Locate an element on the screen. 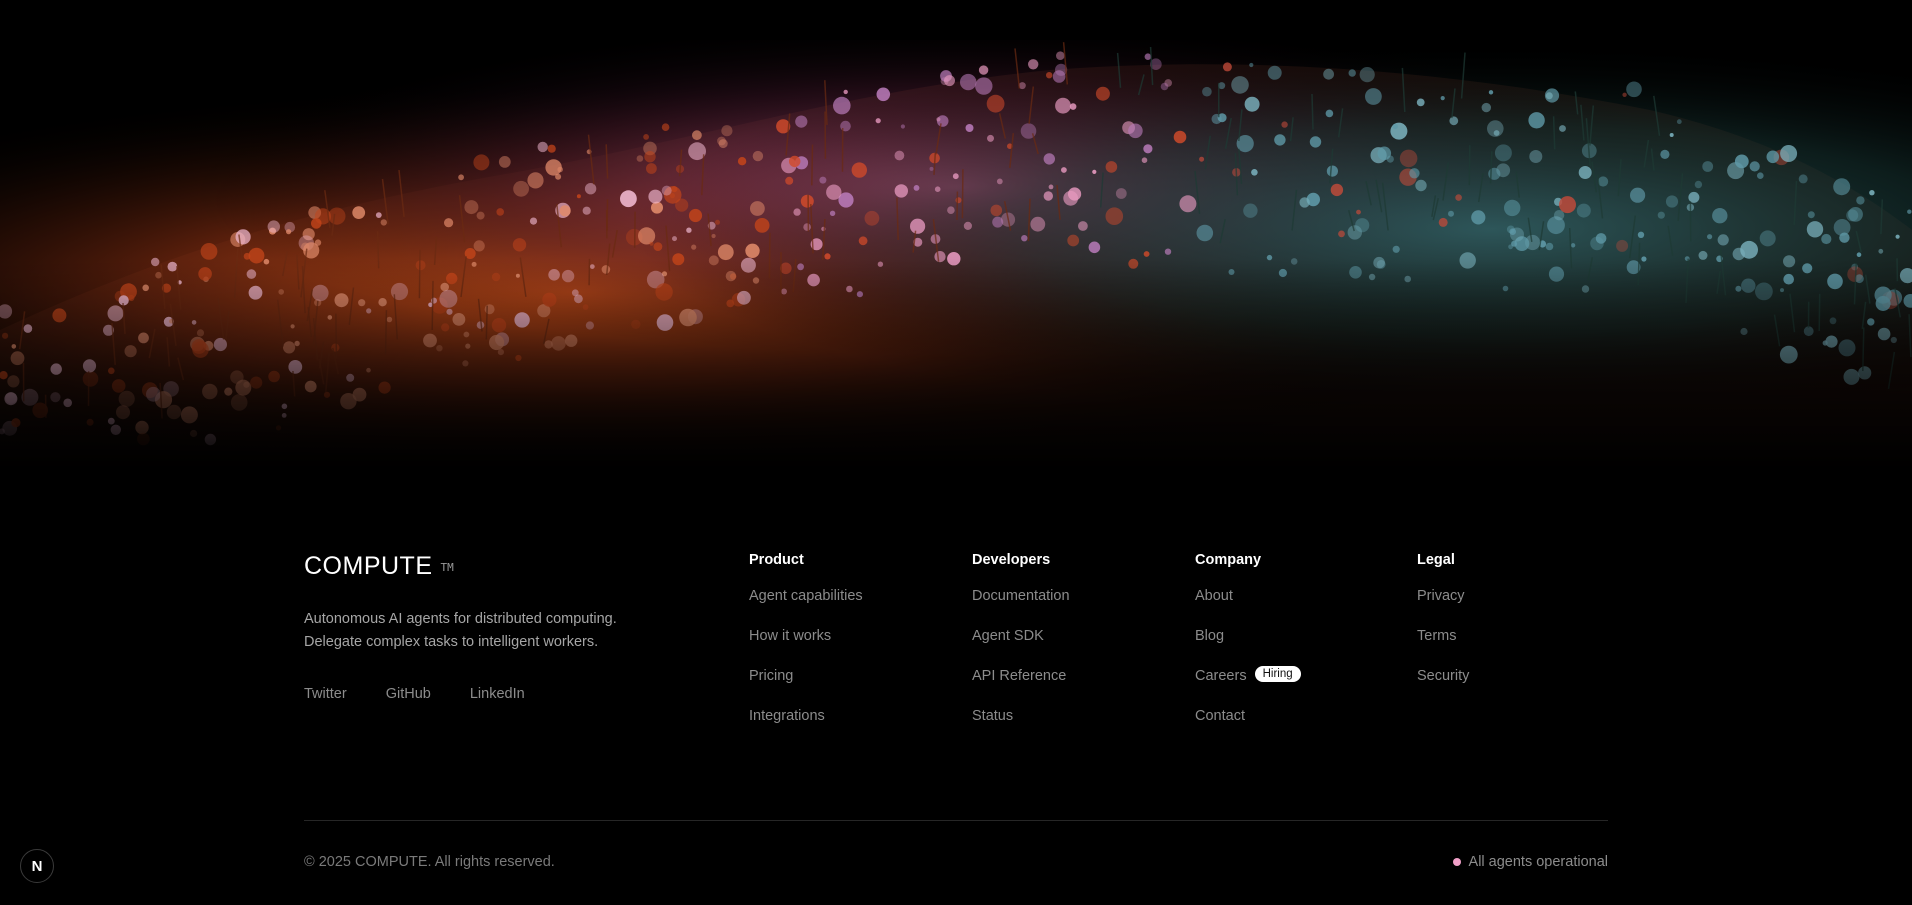 This screenshot has height=905, width=1912. link-about: About is located at coordinates (1214, 596).